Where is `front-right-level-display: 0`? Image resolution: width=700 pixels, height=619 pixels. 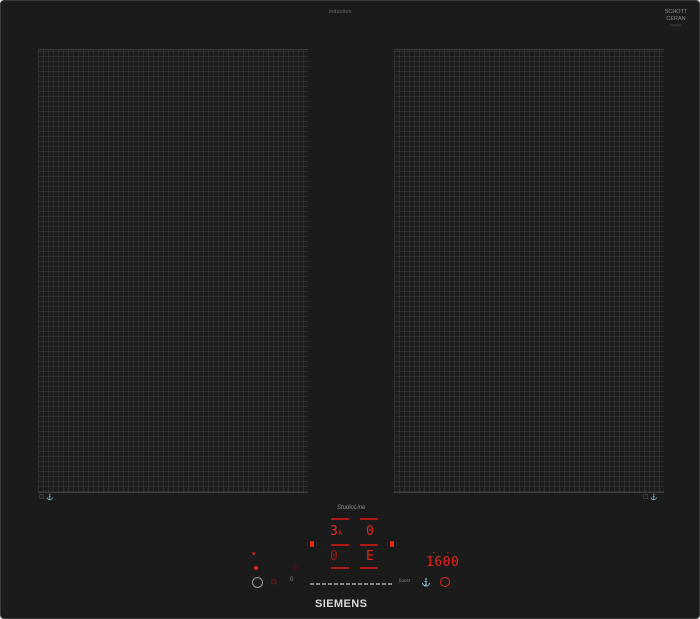 front-right-level-display: 0 is located at coordinates (370, 531).